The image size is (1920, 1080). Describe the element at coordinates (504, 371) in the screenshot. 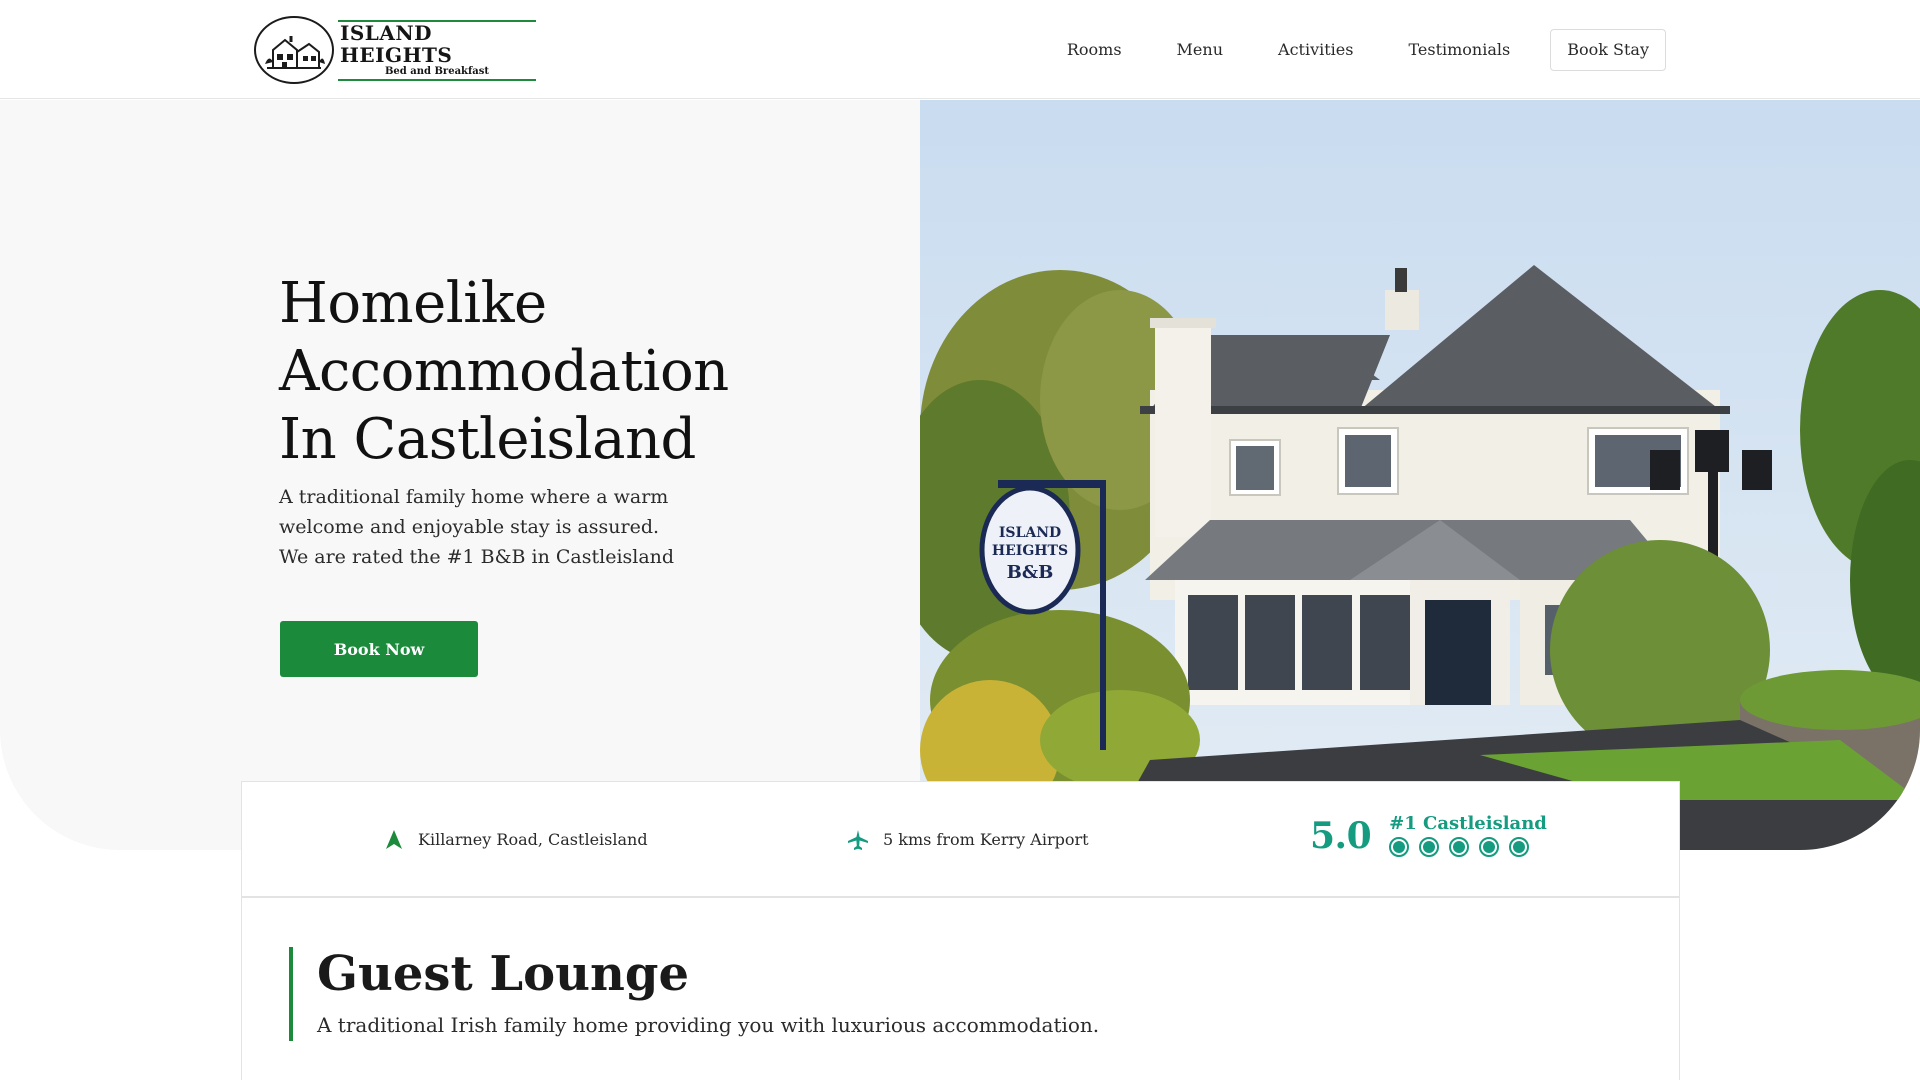

I see `hero-title-line: Accommodation` at that location.